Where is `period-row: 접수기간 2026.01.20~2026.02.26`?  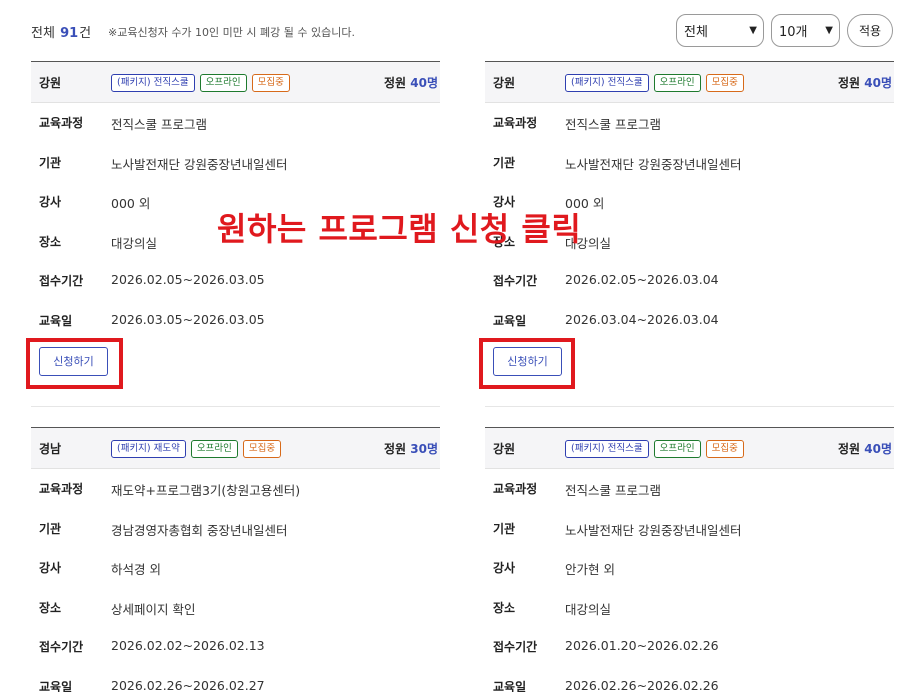
period-row: 접수기간 2026.01.20~2026.02.26 is located at coordinates (689, 647).